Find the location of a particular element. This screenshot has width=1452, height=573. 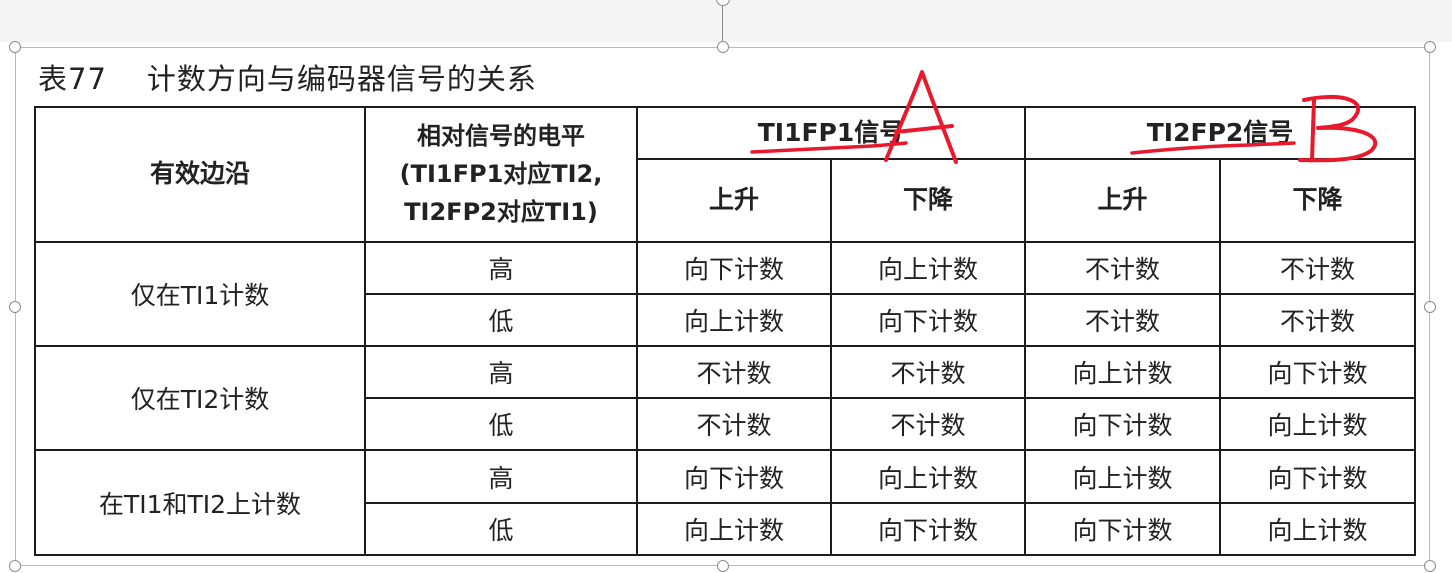

resize-handle-middle-right is located at coordinates (1430, 307).